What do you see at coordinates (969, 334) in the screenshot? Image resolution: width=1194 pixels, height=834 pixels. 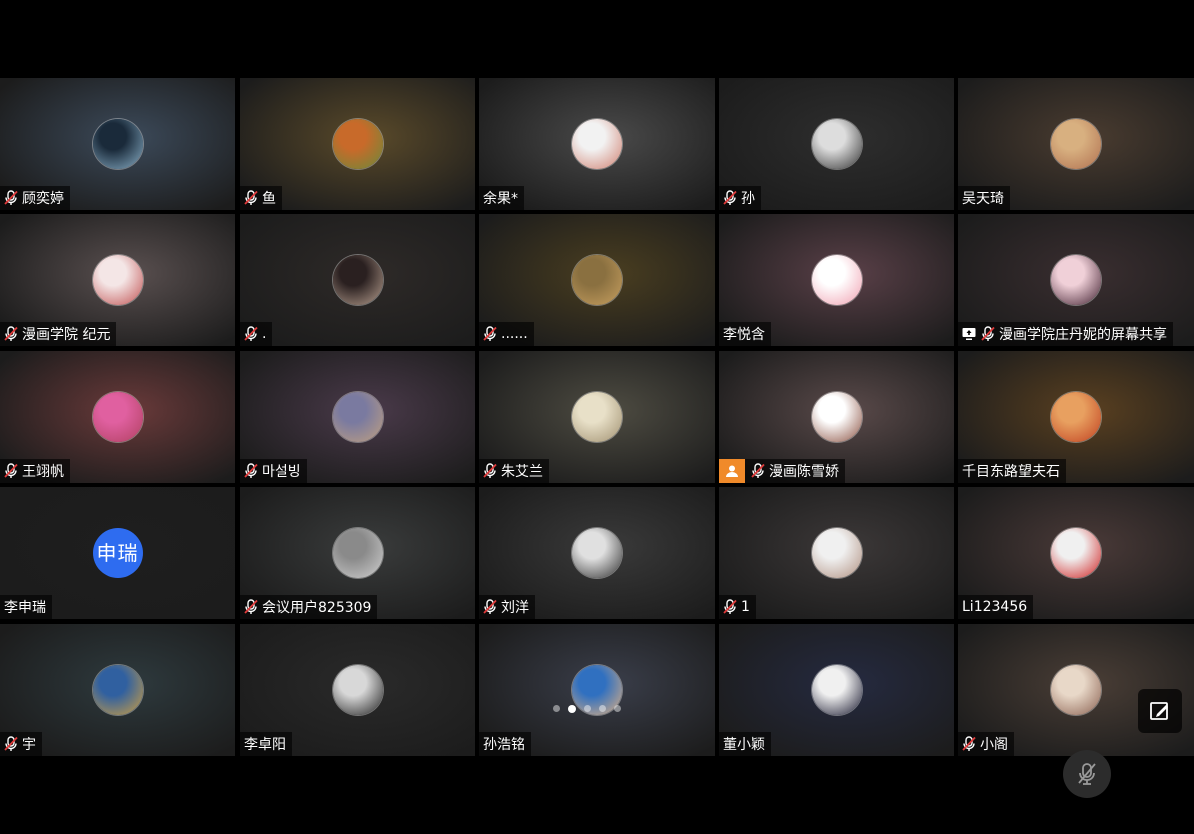 I see `screen-share-icon` at bounding box center [969, 334].